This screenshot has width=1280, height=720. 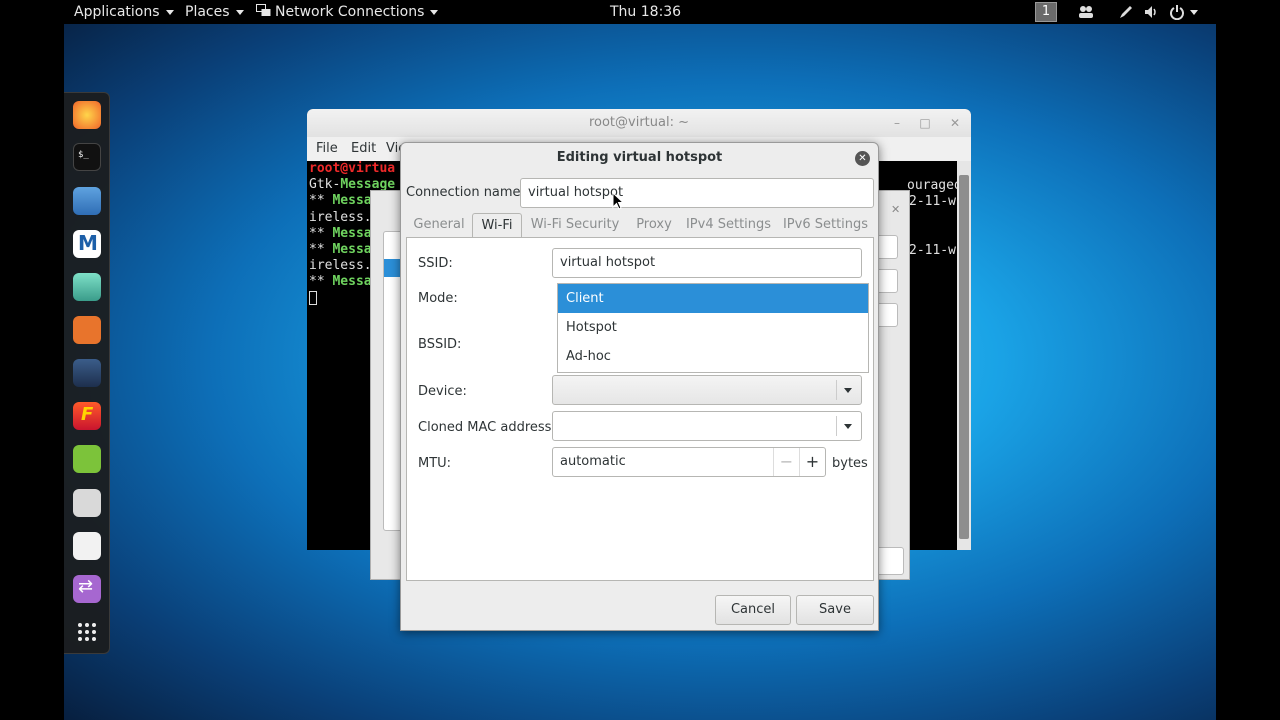 What do you see at coordinates (87, 546) in the screenshot?
I see `tweak-icon` at bounding box center [87, 546].